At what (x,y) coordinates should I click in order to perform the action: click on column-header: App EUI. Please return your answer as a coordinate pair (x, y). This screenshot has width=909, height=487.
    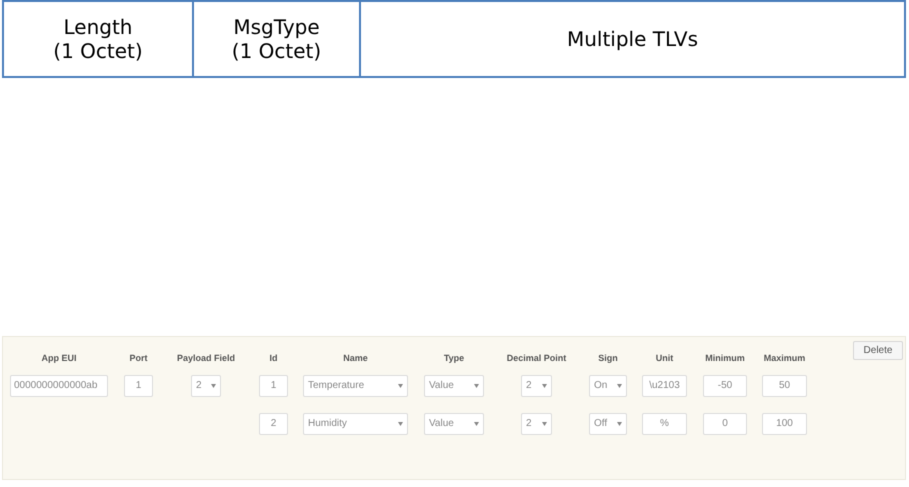
    Looking at the image, I should click on (59, 358).